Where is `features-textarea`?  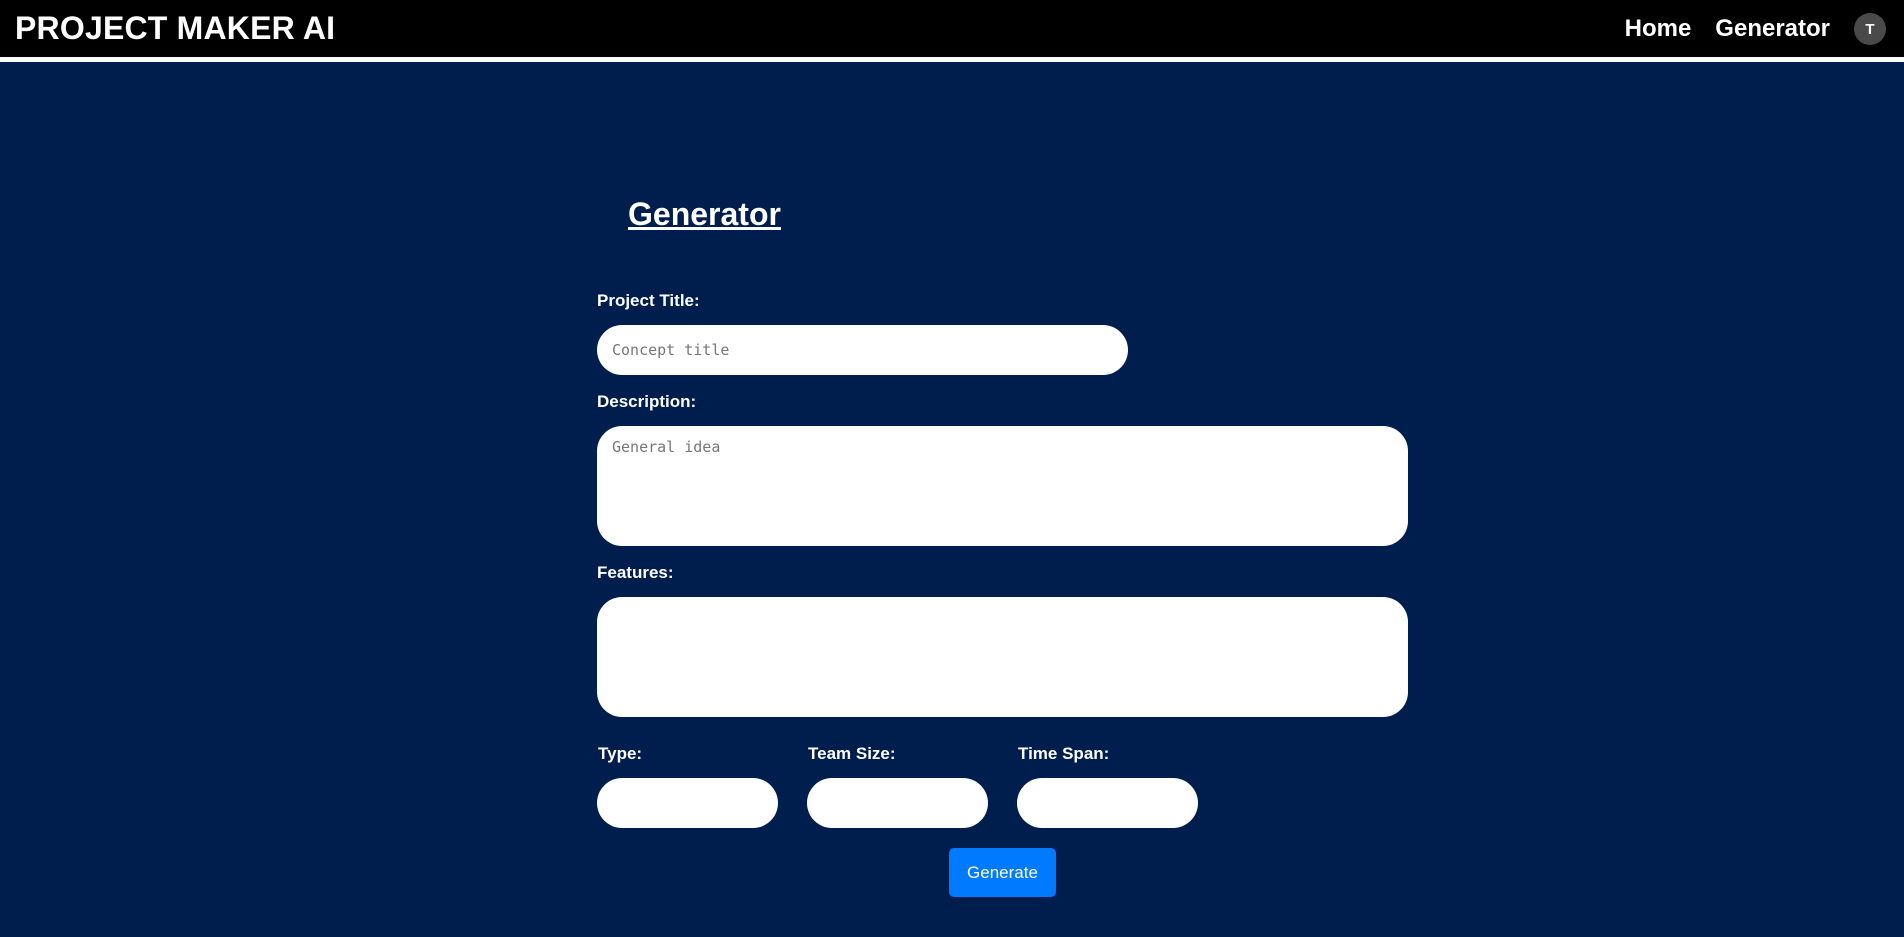 features-textarea is located at coordinates (1002, 657).